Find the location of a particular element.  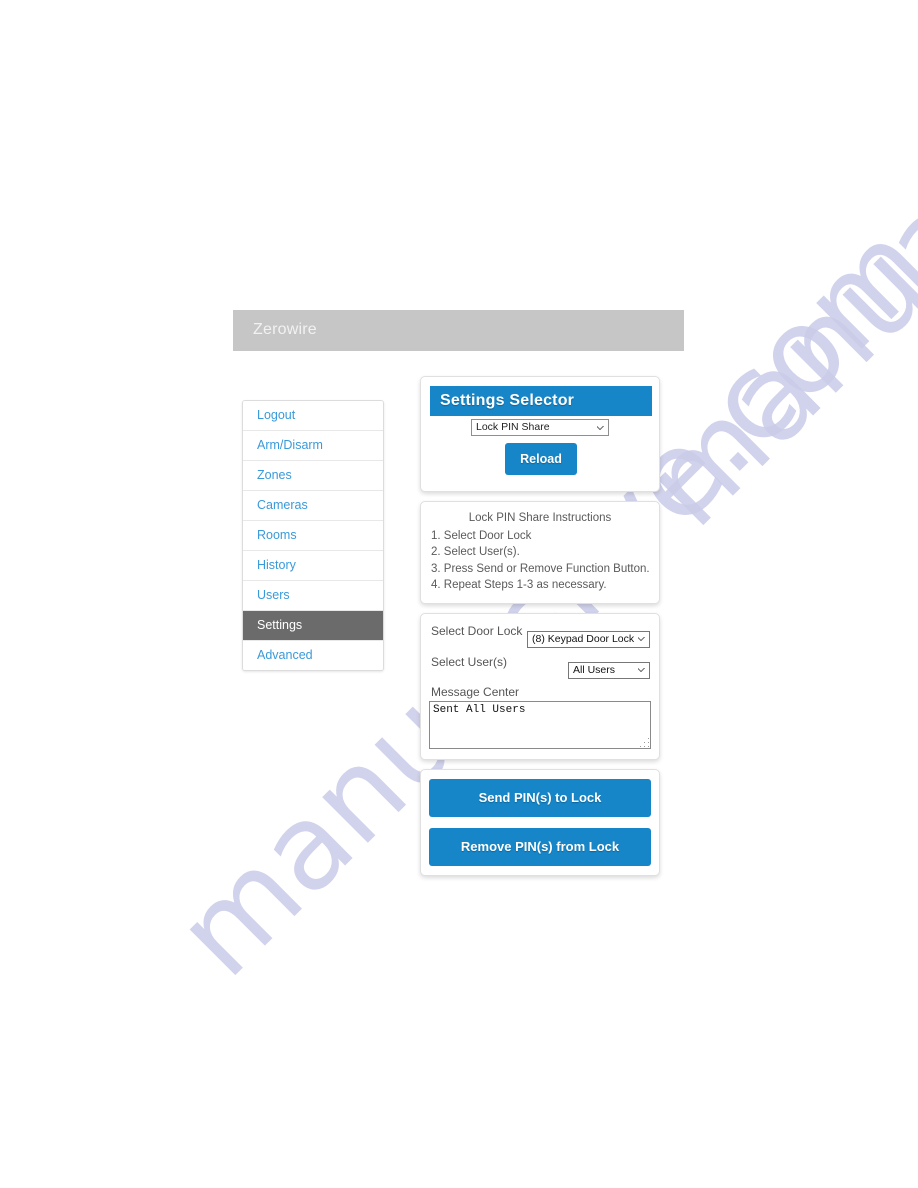

door-lock-select: (8) Keypad Door Lock is located at coordinates (588, 639).